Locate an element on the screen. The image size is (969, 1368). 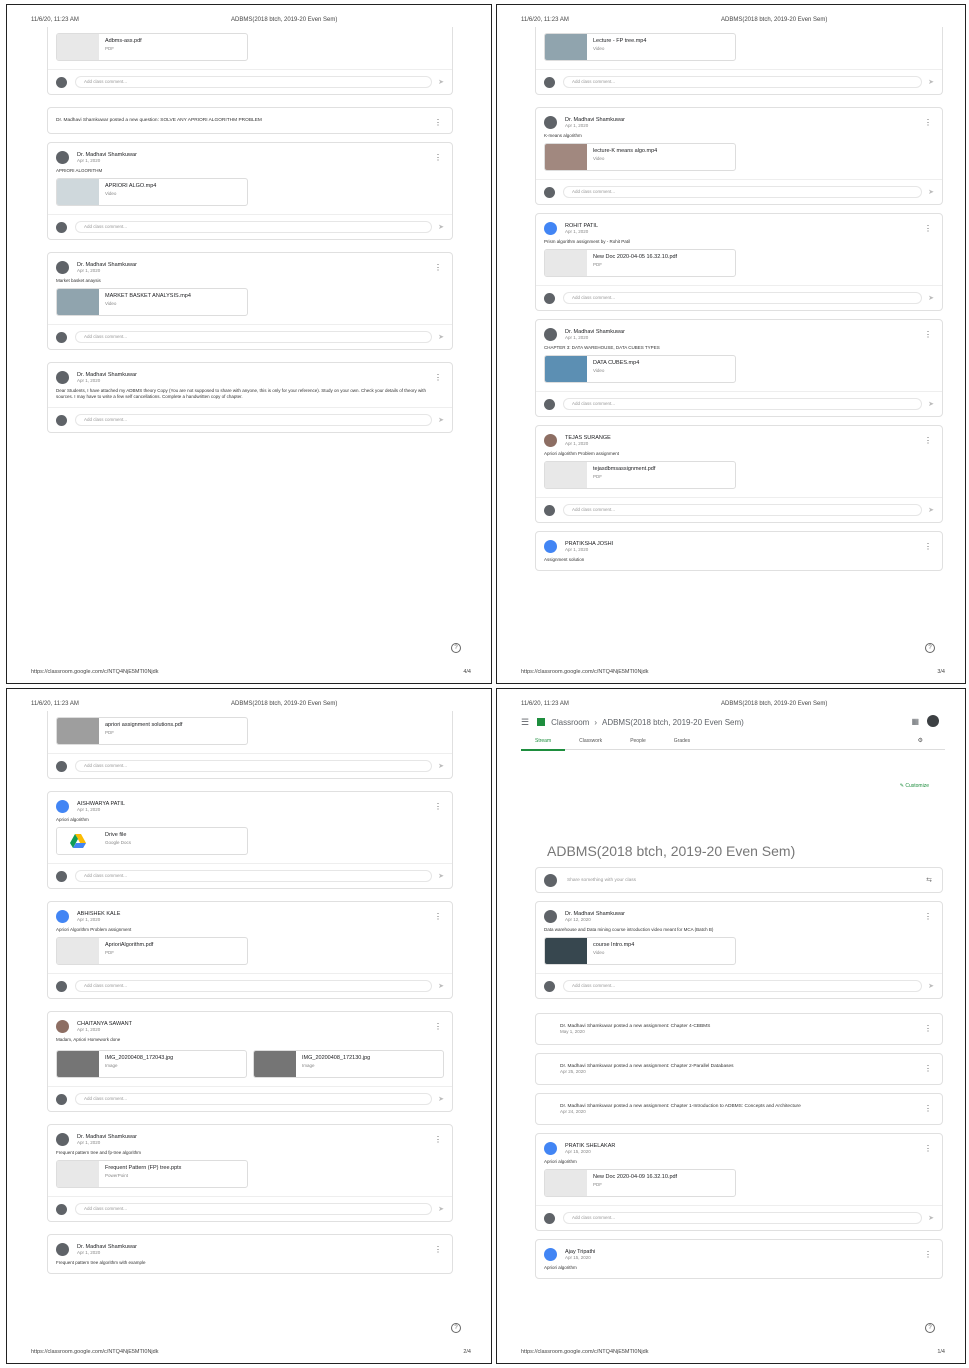
account-avatar is located at coordinates (933, 721).